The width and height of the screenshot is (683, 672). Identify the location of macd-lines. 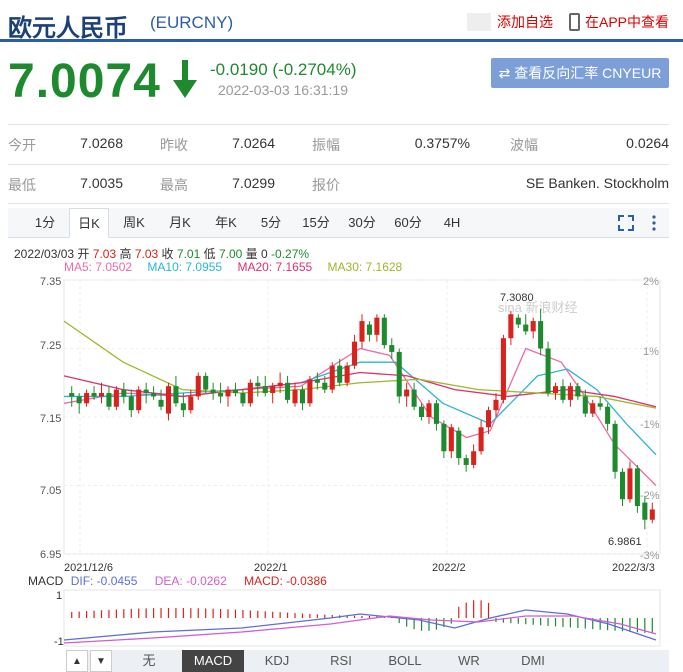
(360, 626).